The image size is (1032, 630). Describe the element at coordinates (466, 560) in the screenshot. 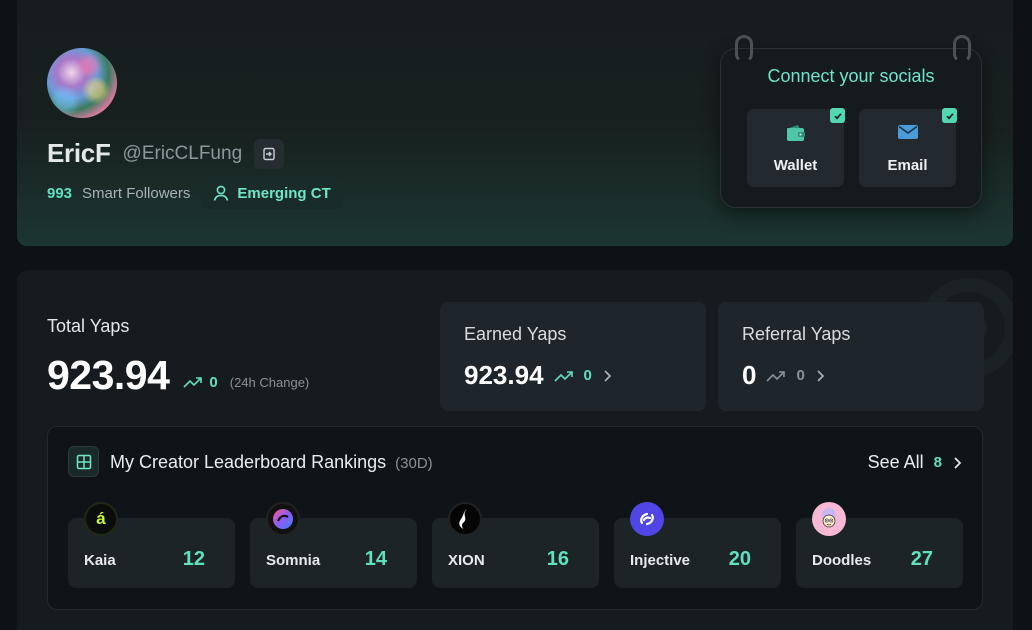

I see `leaderboard-project-name: XION` at that location.